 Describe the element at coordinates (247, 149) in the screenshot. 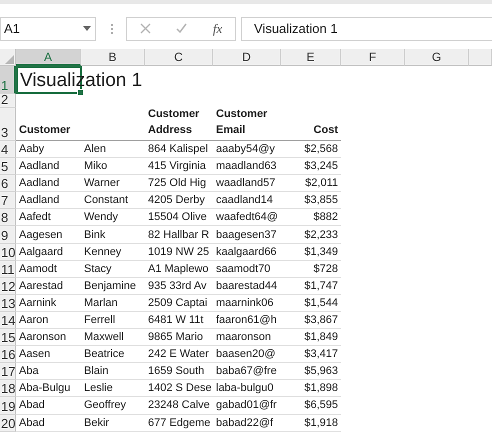

I see `table-cell: aaaby54@y` at that location.